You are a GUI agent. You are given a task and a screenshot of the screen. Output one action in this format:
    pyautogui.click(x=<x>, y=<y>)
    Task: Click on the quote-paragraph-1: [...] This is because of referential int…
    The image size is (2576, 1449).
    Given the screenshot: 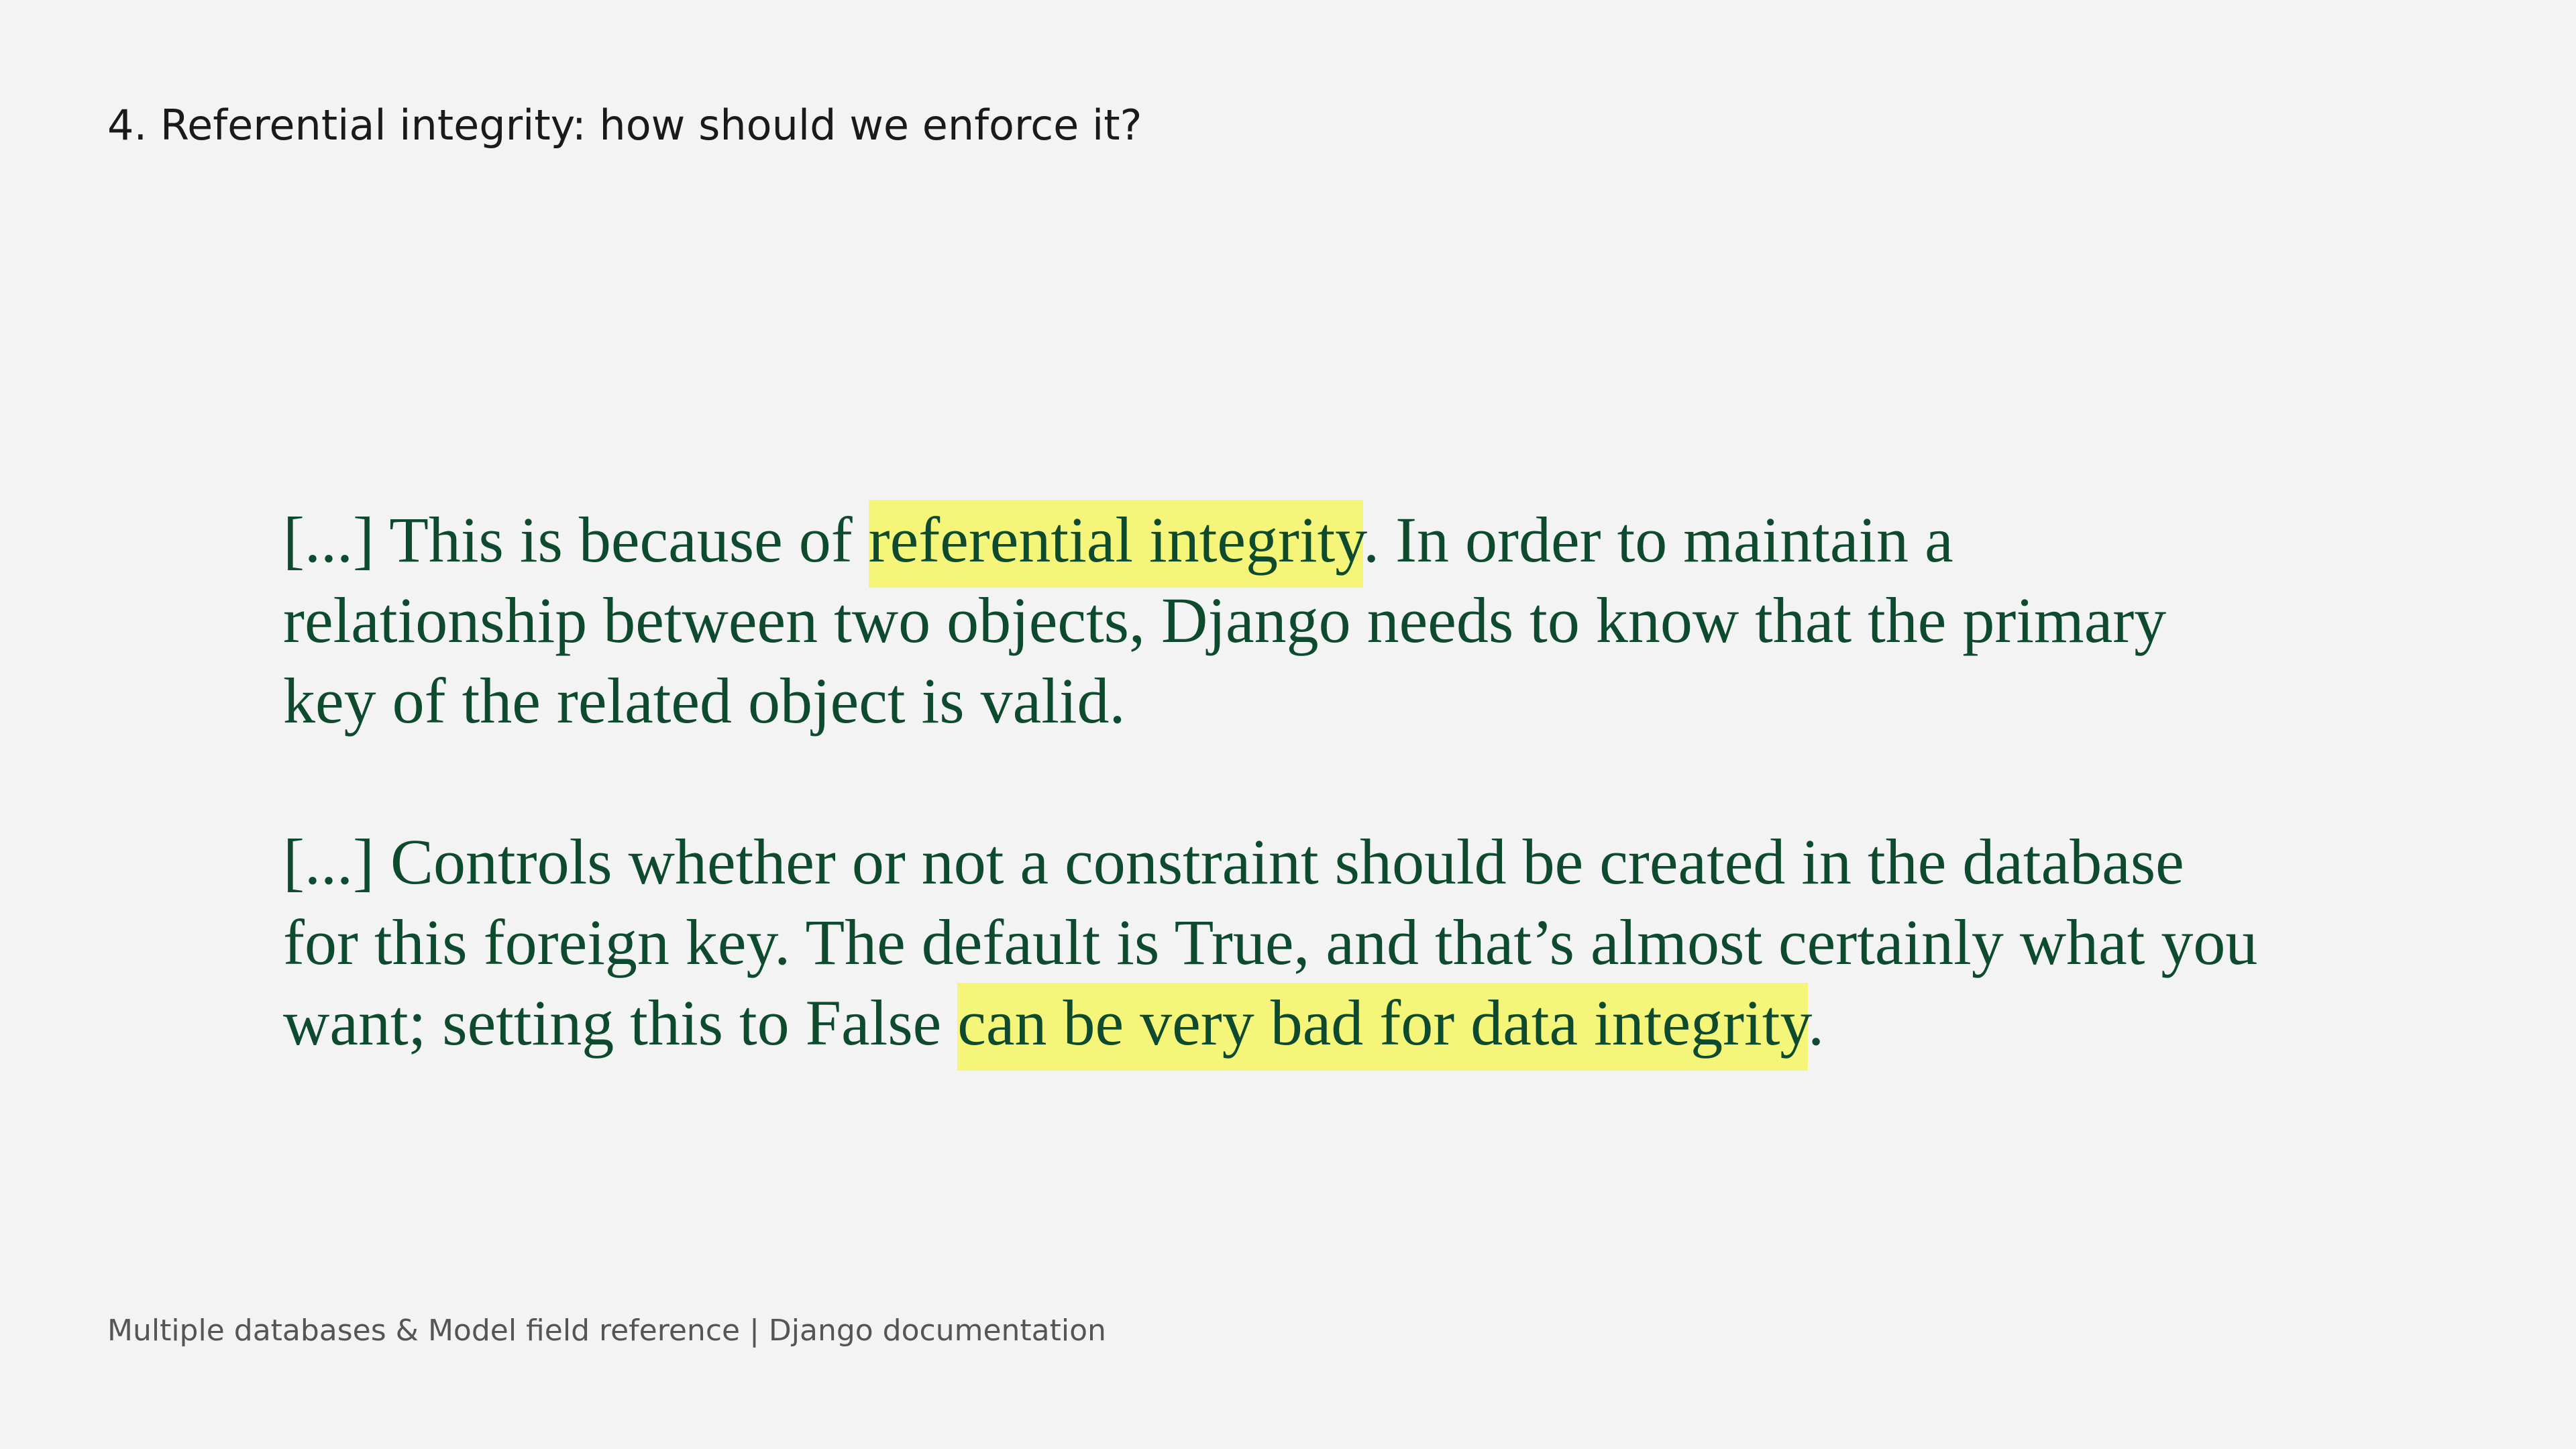 What is the action you would take?
    pyautogui.click(x=1276, y=620)
    